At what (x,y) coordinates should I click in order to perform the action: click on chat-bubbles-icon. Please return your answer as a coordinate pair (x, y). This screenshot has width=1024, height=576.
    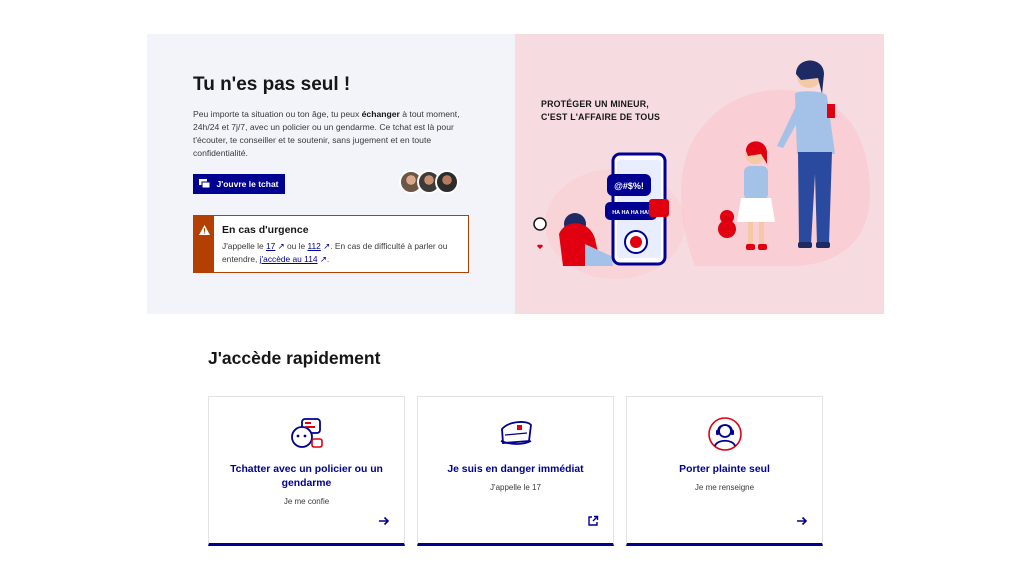
    Looking at the image, I should click on (306, 433).